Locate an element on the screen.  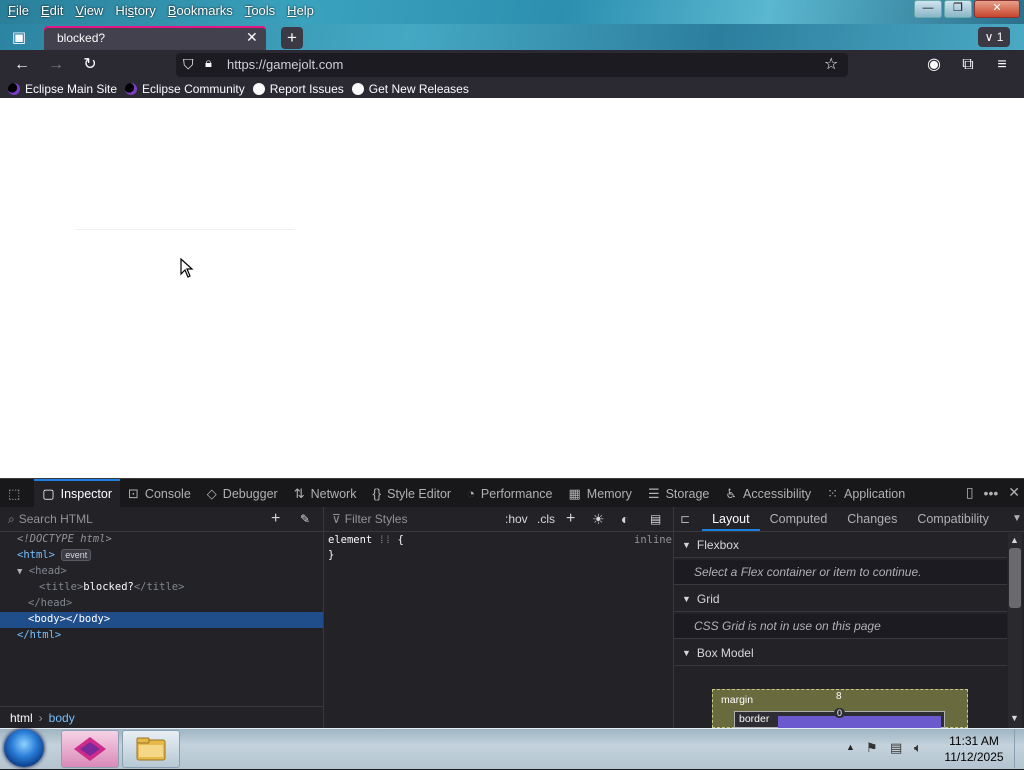
firefox-view-icon: ▣ is located at coordinates (19, 38).